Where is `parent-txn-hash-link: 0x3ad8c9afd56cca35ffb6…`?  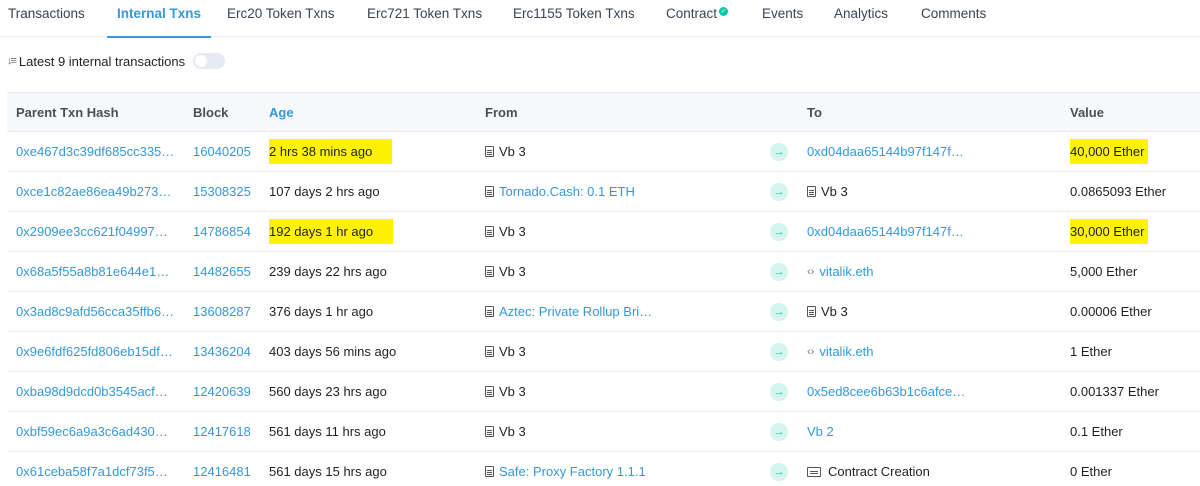
parent-txn-hash-link: 0x3ad8c9afd56cca35ffb6… is located at coordinates (95, 311).